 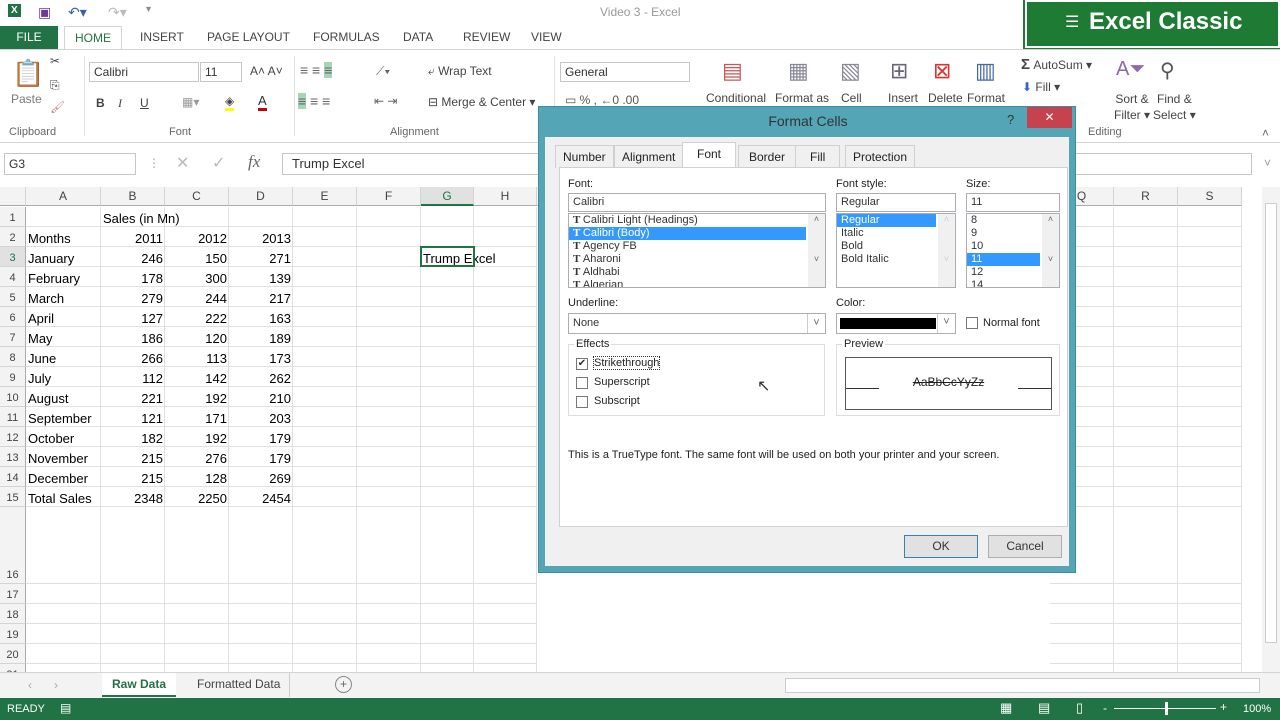 What do you see at coordinates (230, 102) in the screenshot?
I see `fill-color-icon: ◈` at bounding box center [230, 102].